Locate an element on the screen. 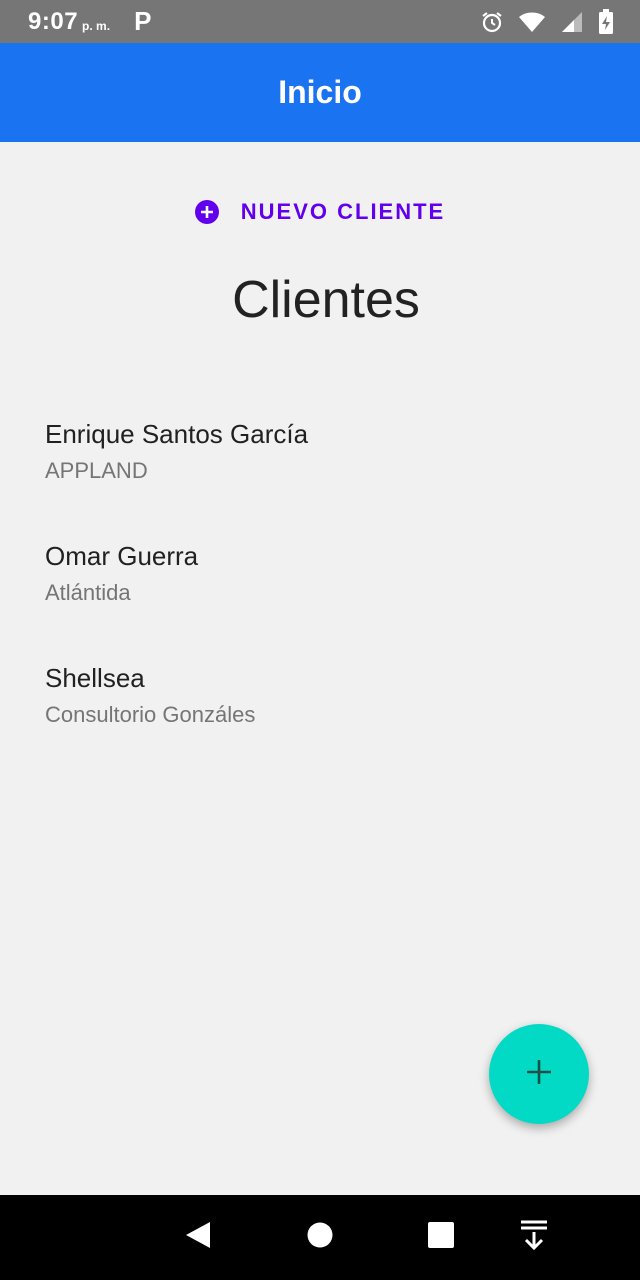 The height and width of the screenshot is (1280, 640). home-icon is located at coordinates (320, 1237).